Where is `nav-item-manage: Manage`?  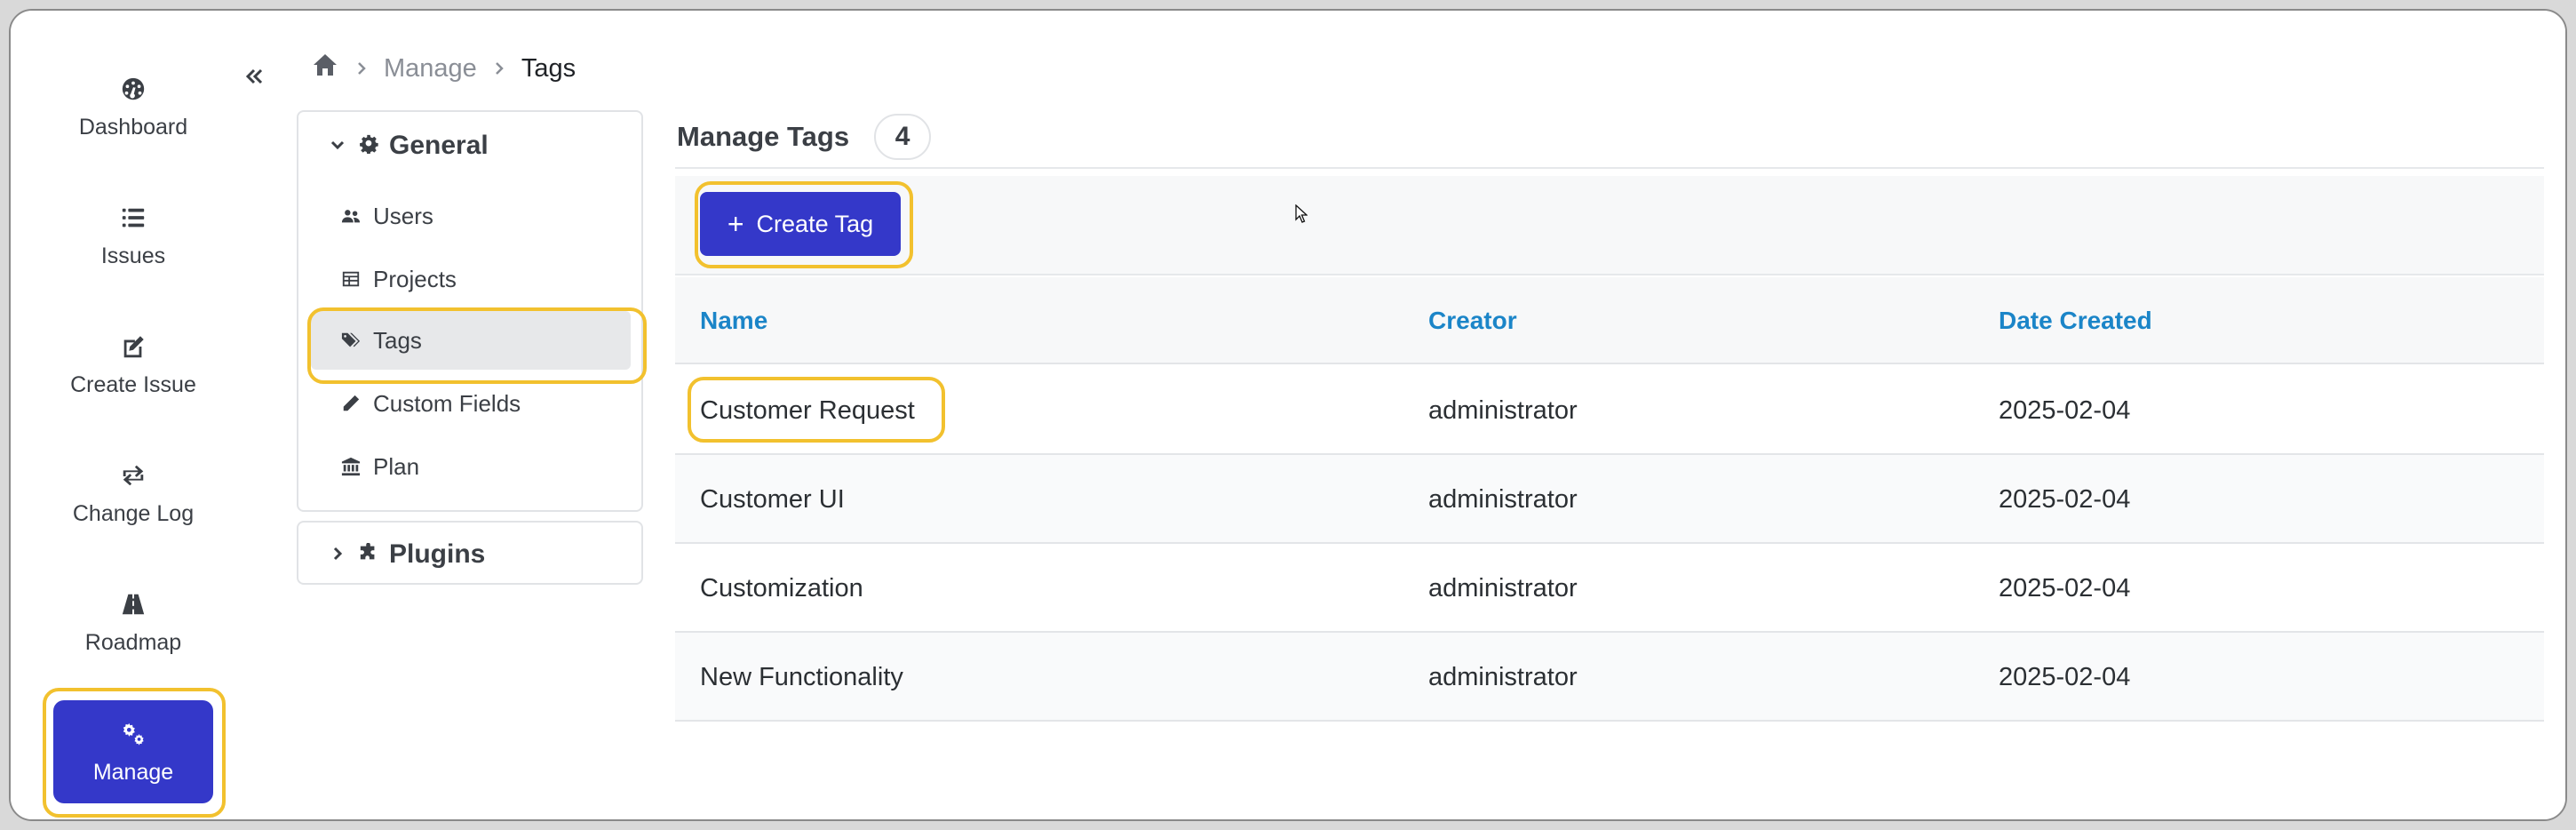 nav-item-manage: Manage is located at coordinates (133, 752).